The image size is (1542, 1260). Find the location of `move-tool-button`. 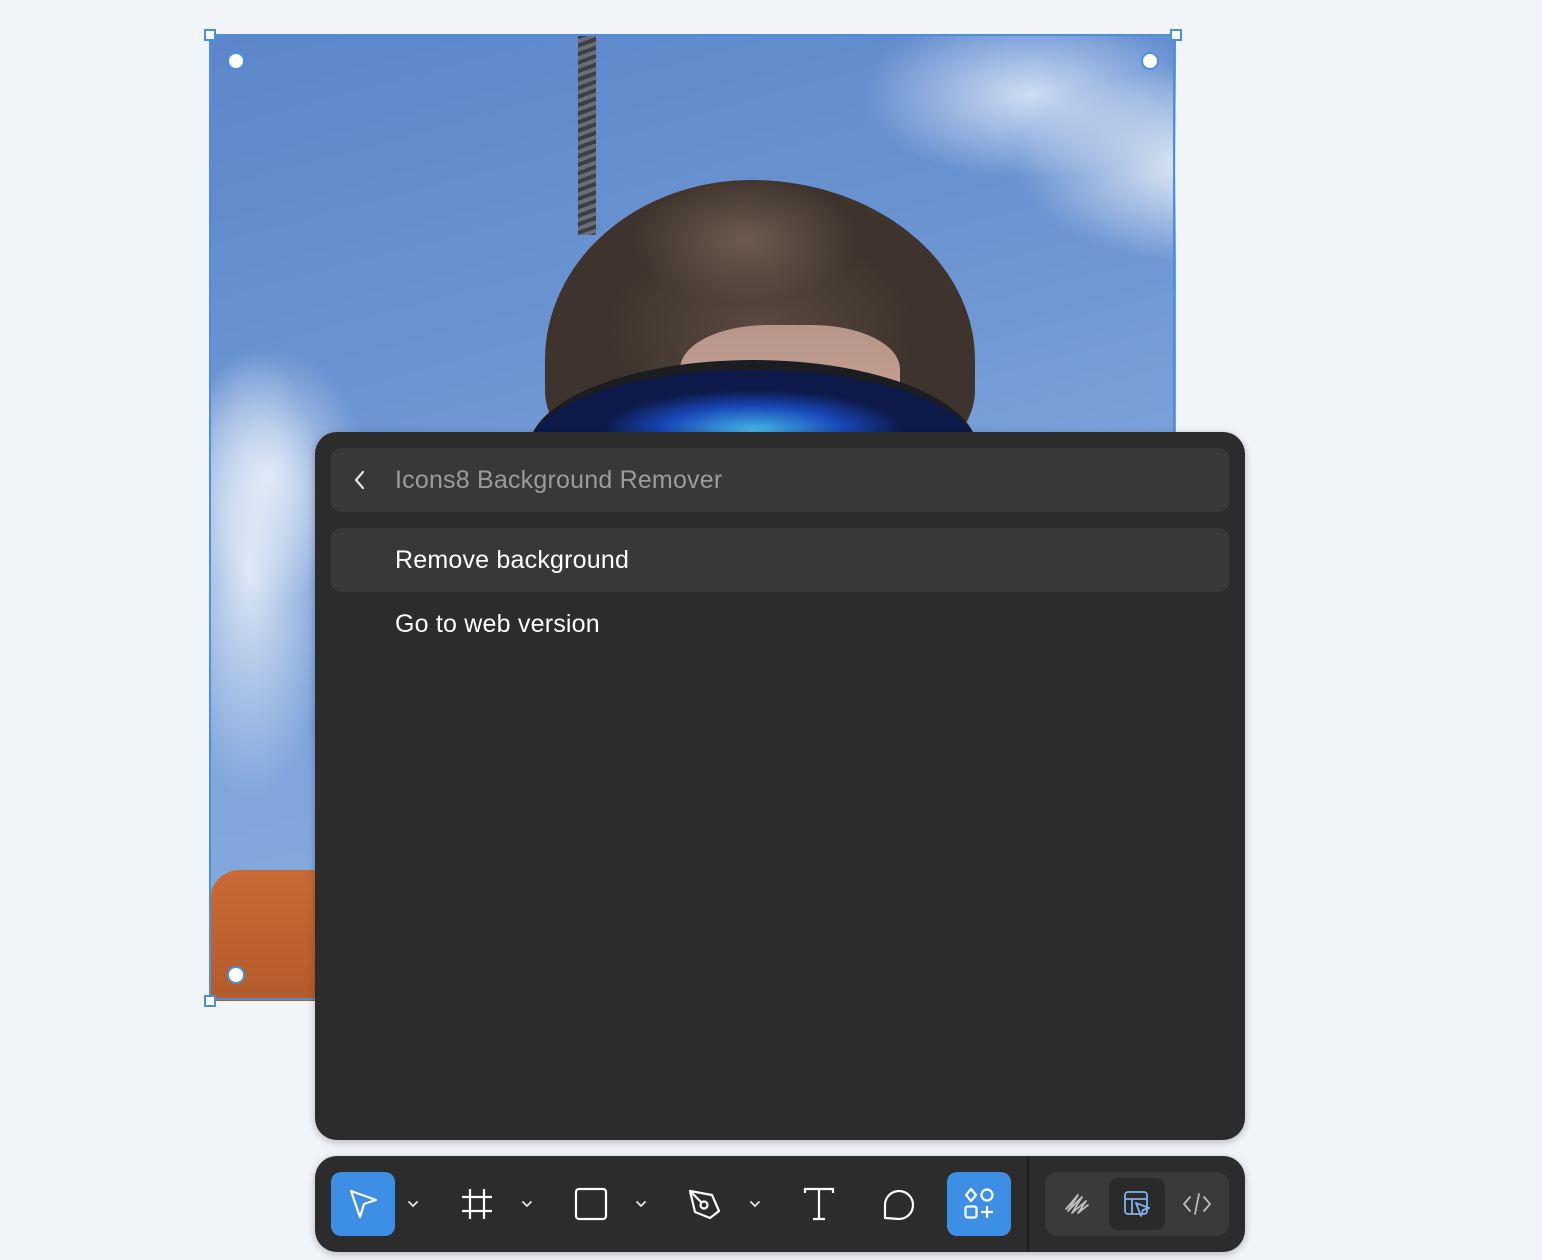

move-tool-button is located at coordinates (363, 1204).